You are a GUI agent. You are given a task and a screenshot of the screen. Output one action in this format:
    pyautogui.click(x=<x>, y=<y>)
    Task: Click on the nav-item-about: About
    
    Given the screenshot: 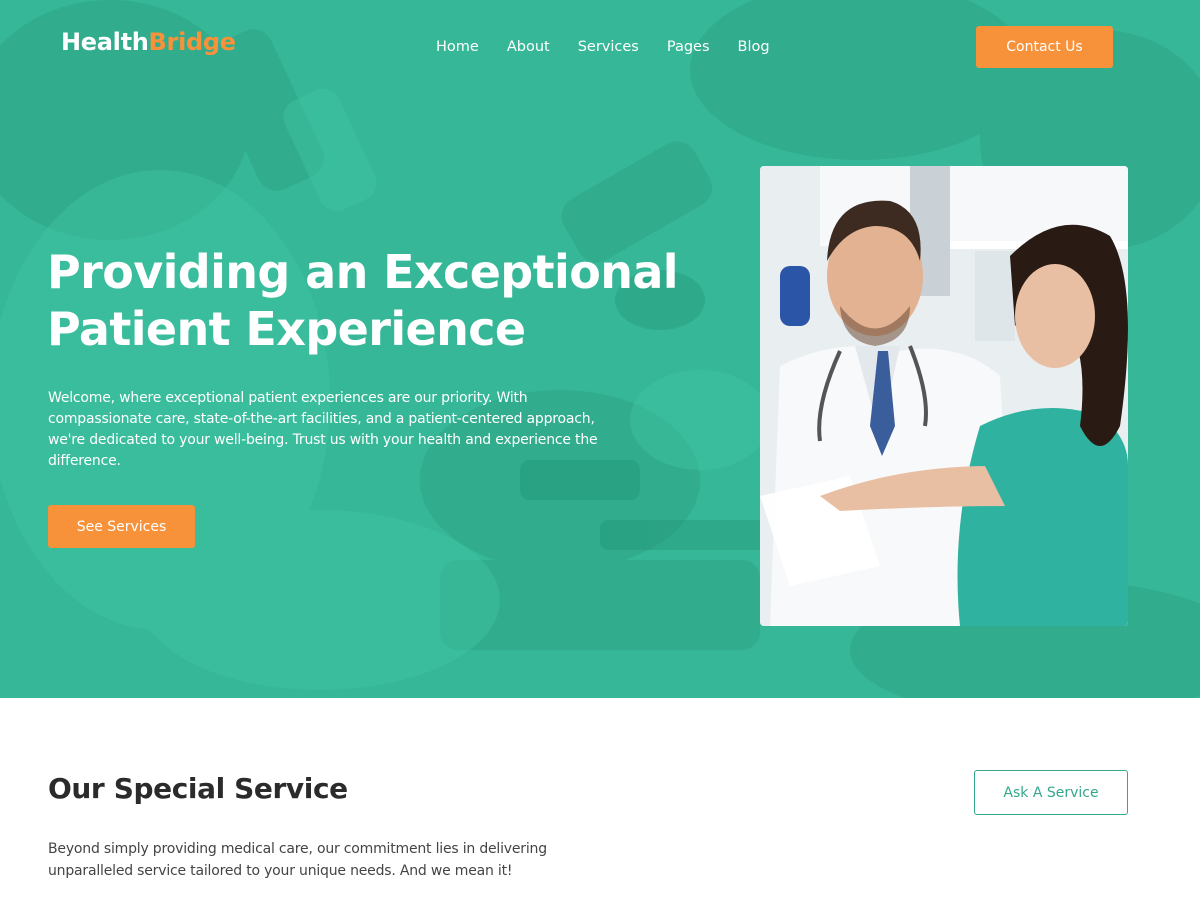 What is the action you would take?
    pyautogui.click(x=528, y=47)
    